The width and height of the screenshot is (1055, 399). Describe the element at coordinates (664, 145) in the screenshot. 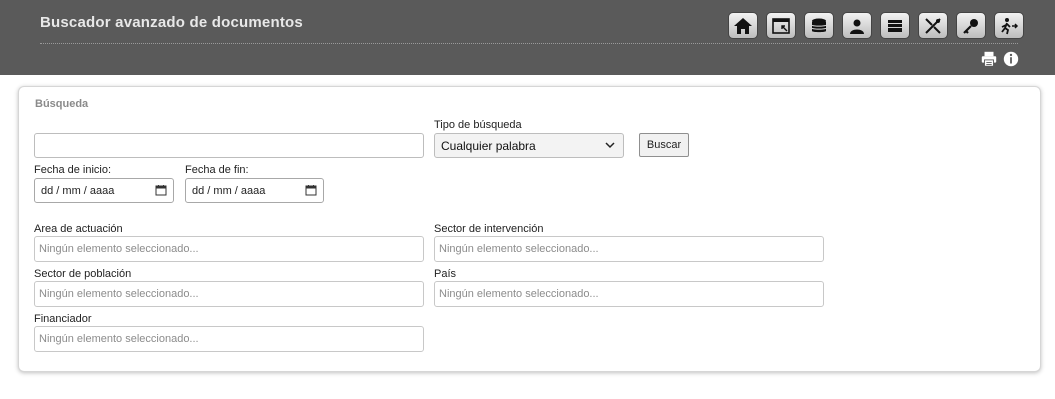

I see `search-button: Buscar` at that location.